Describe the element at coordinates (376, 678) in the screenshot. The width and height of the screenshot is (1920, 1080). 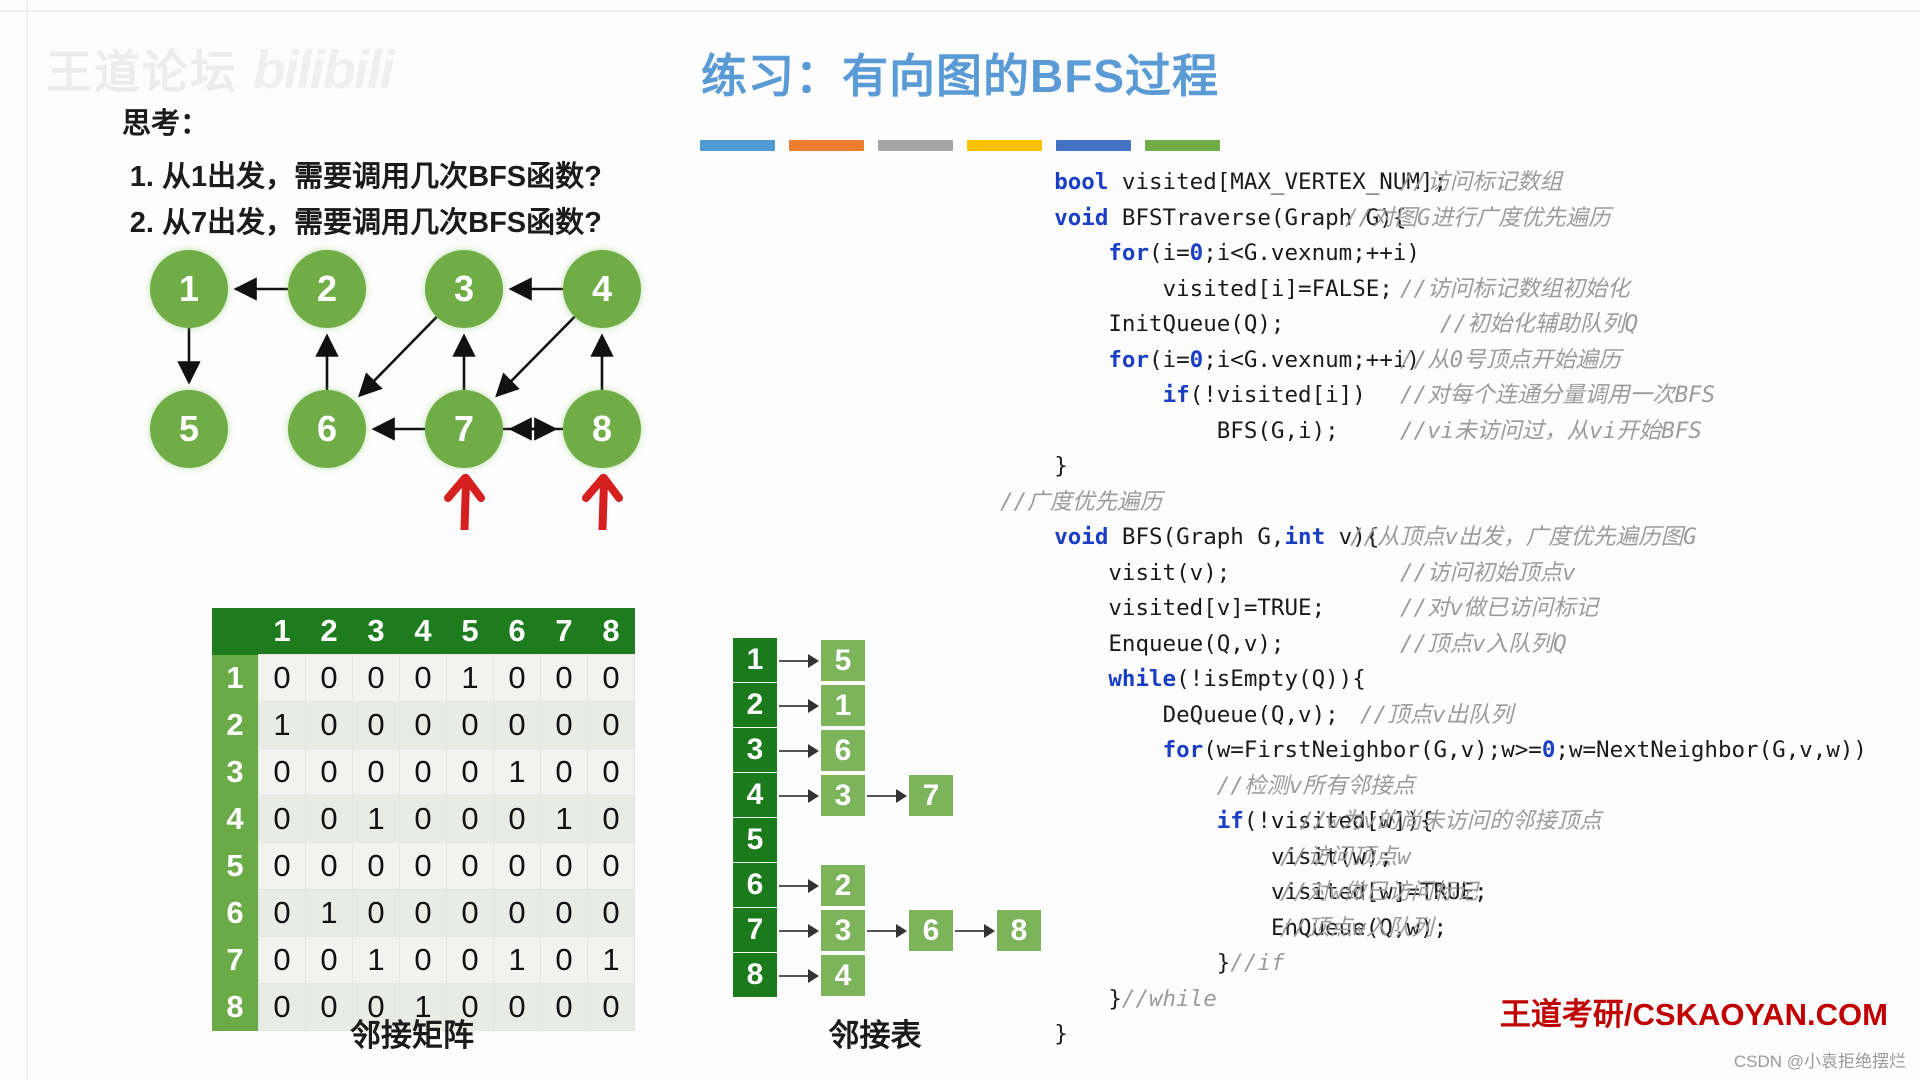
I see `matrix-cell-1-3: 0` at that location.